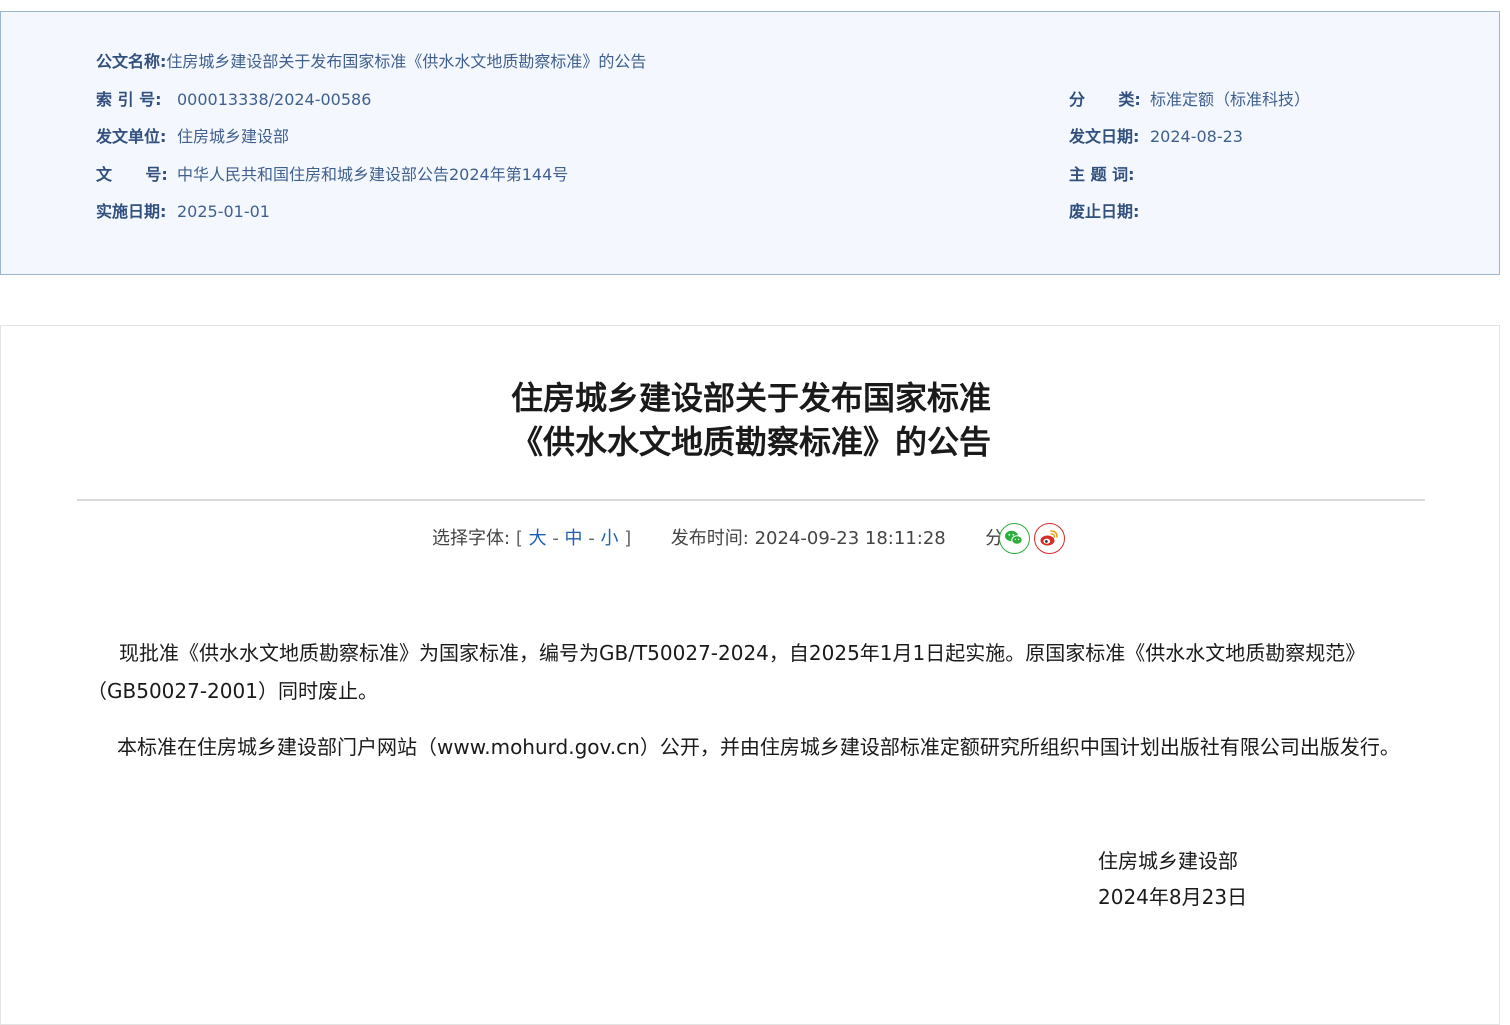 This screenshot has height=1025, width=1510. Describe the element at coordinates (610, 538) in the screenshot. I see `font-size-small-link: 小` at that location.